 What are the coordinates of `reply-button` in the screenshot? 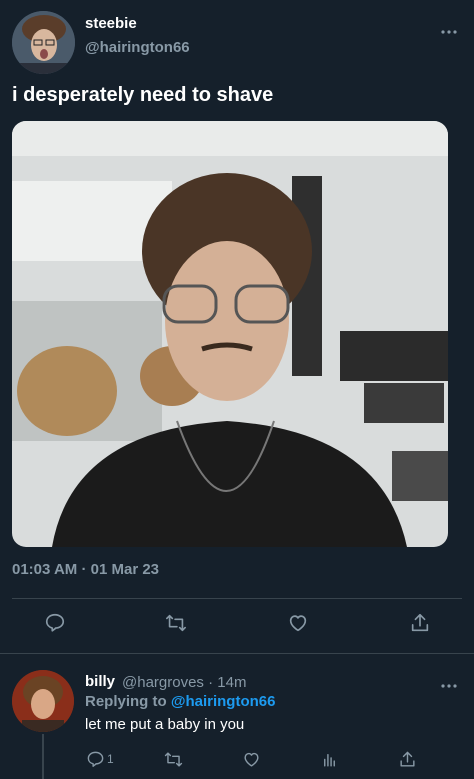 It's located at (55, 623).